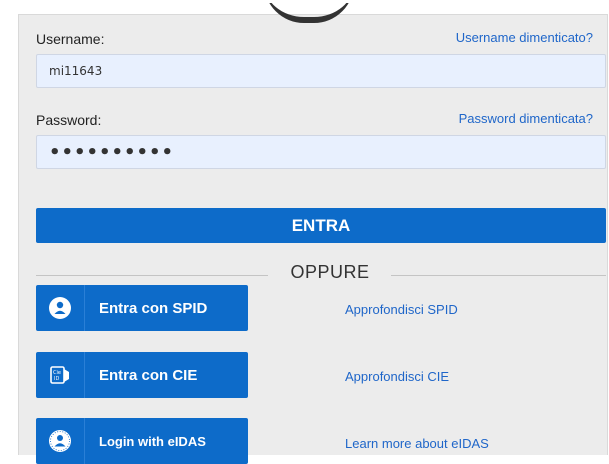 Image resolution: width=609 pixels, height=464 pixels. I want to click on divider-right, so click(498, 275).